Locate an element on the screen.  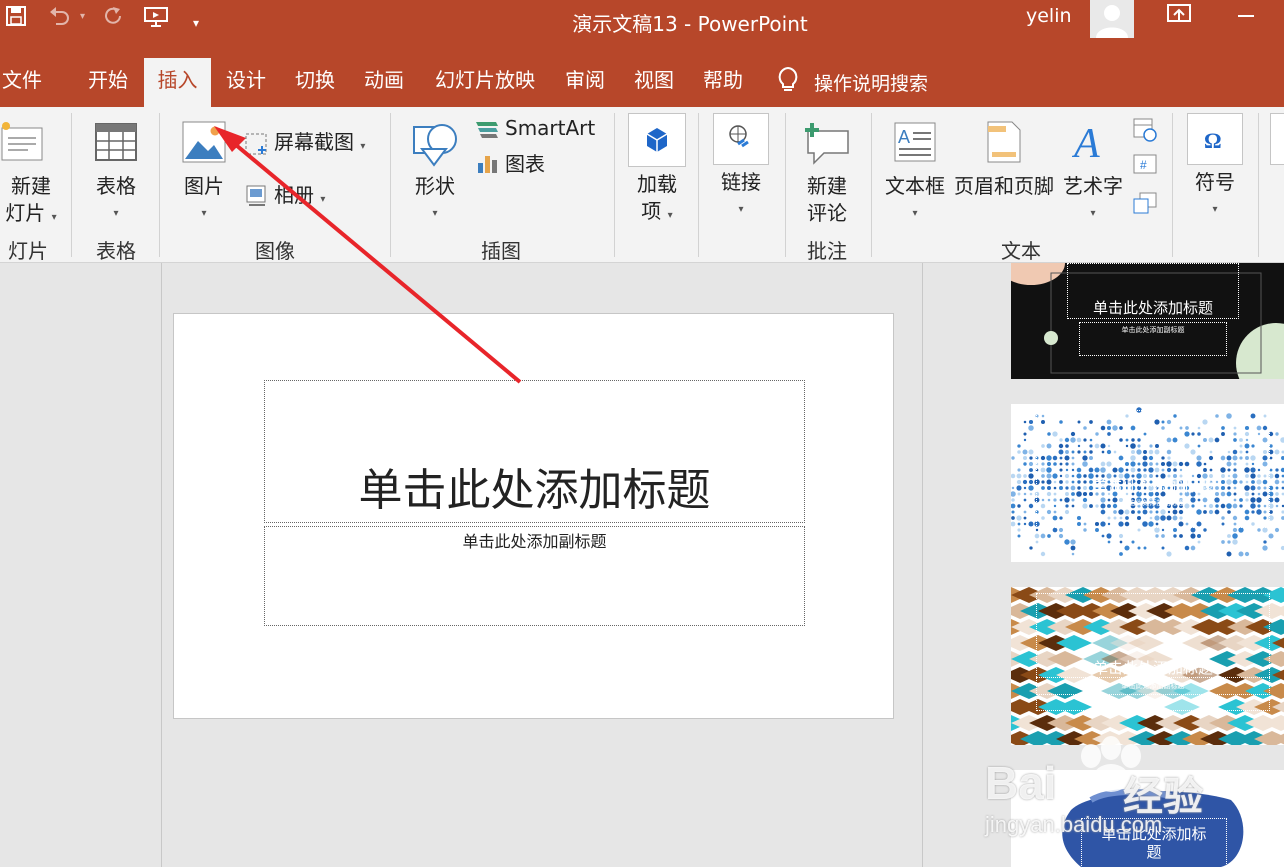
picture-icon is located at coordinates (204, 144).